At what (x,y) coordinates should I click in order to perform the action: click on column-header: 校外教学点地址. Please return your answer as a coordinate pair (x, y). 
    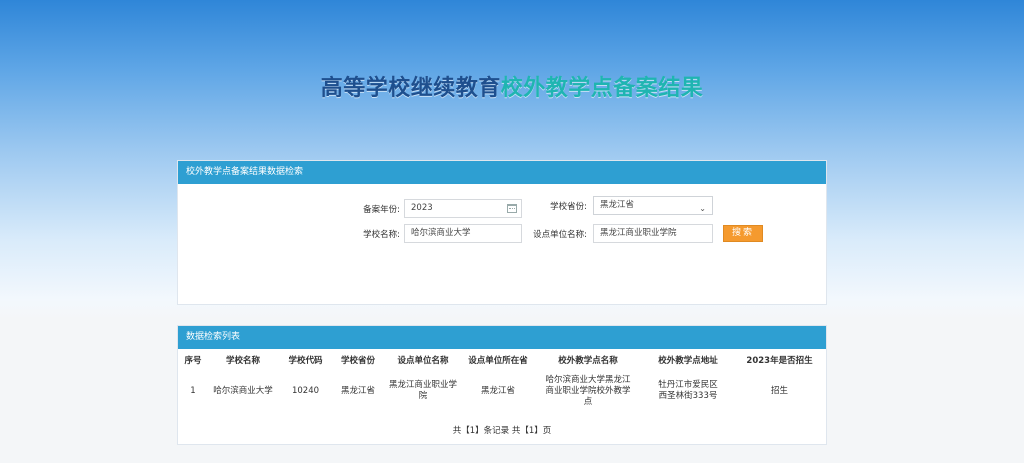
    Looking at the image, I should click on (688, 361).